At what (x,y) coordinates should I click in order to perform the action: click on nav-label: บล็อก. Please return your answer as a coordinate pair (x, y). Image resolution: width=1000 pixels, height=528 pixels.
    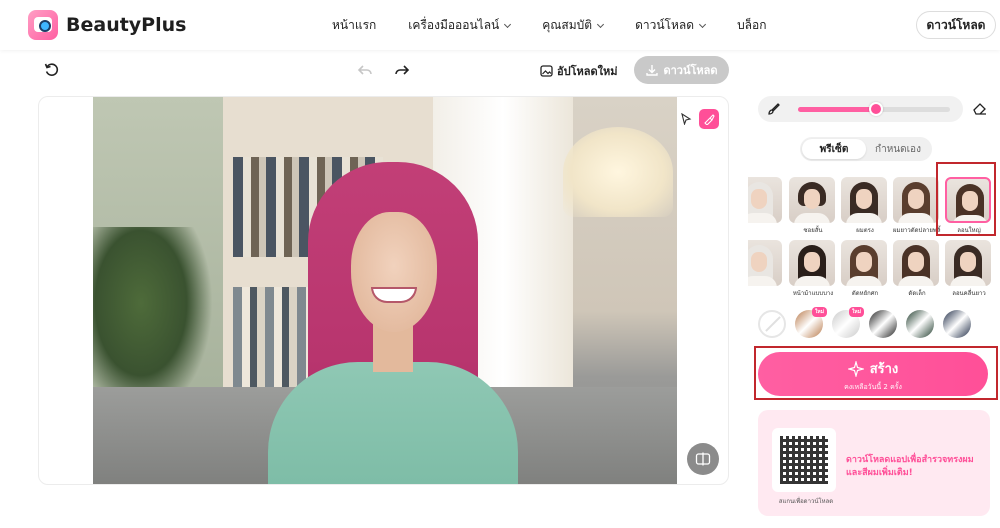
    Looking at the image, I should click on (752, 25).